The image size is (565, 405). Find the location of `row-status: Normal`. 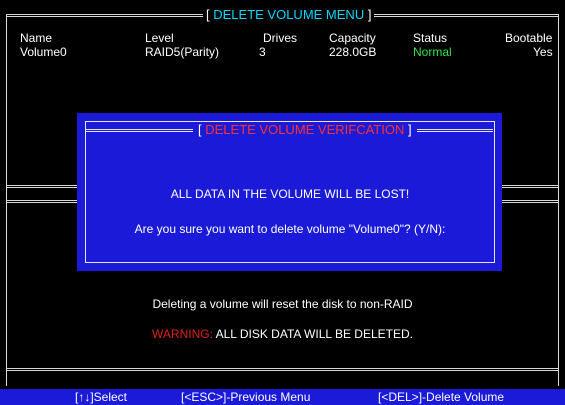

row-status: Normal is located at coordinates (432, 52).